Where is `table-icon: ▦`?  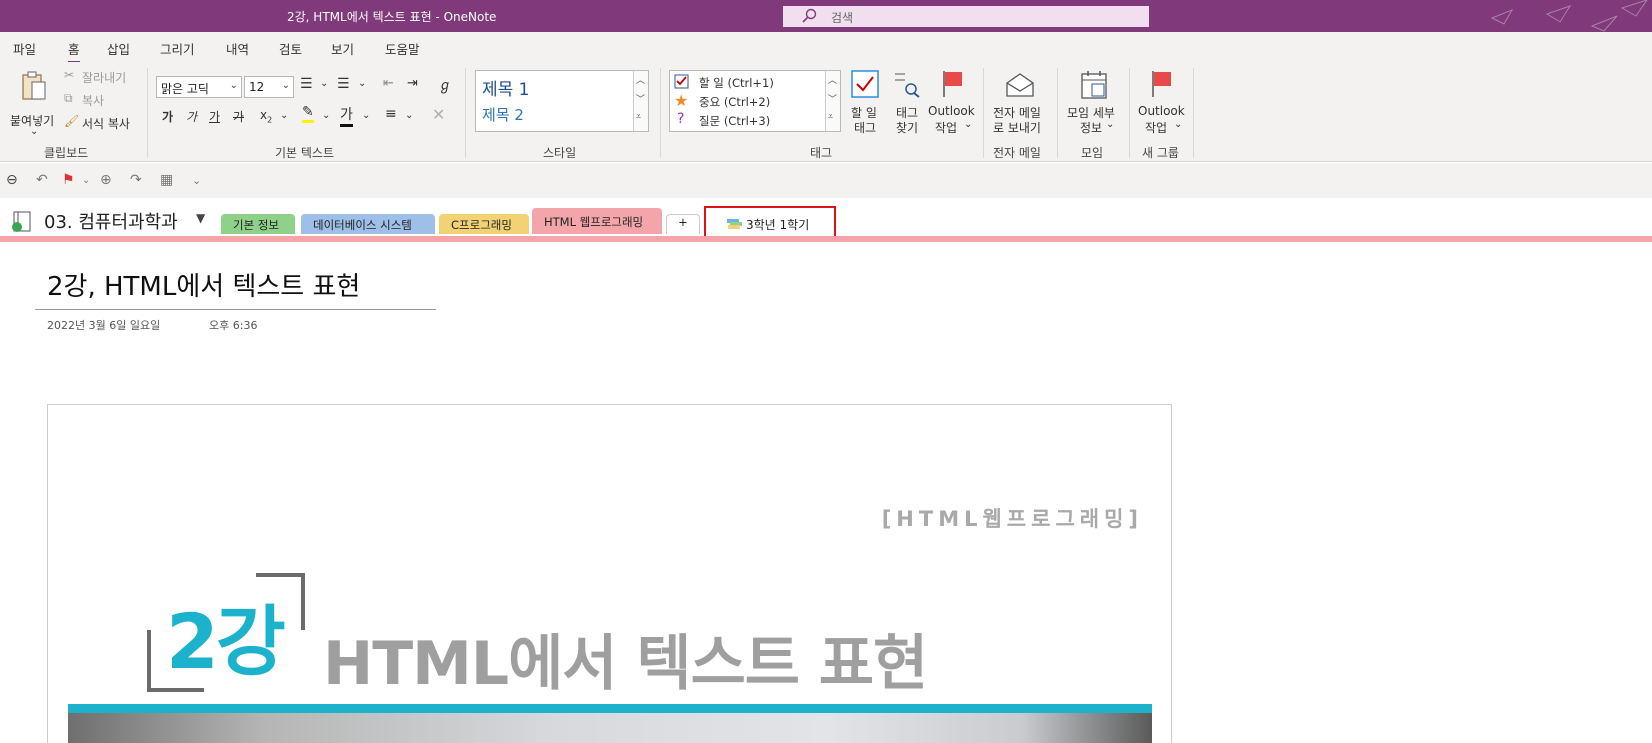 table-icon: ▦ is located at coordinates (166, 180).